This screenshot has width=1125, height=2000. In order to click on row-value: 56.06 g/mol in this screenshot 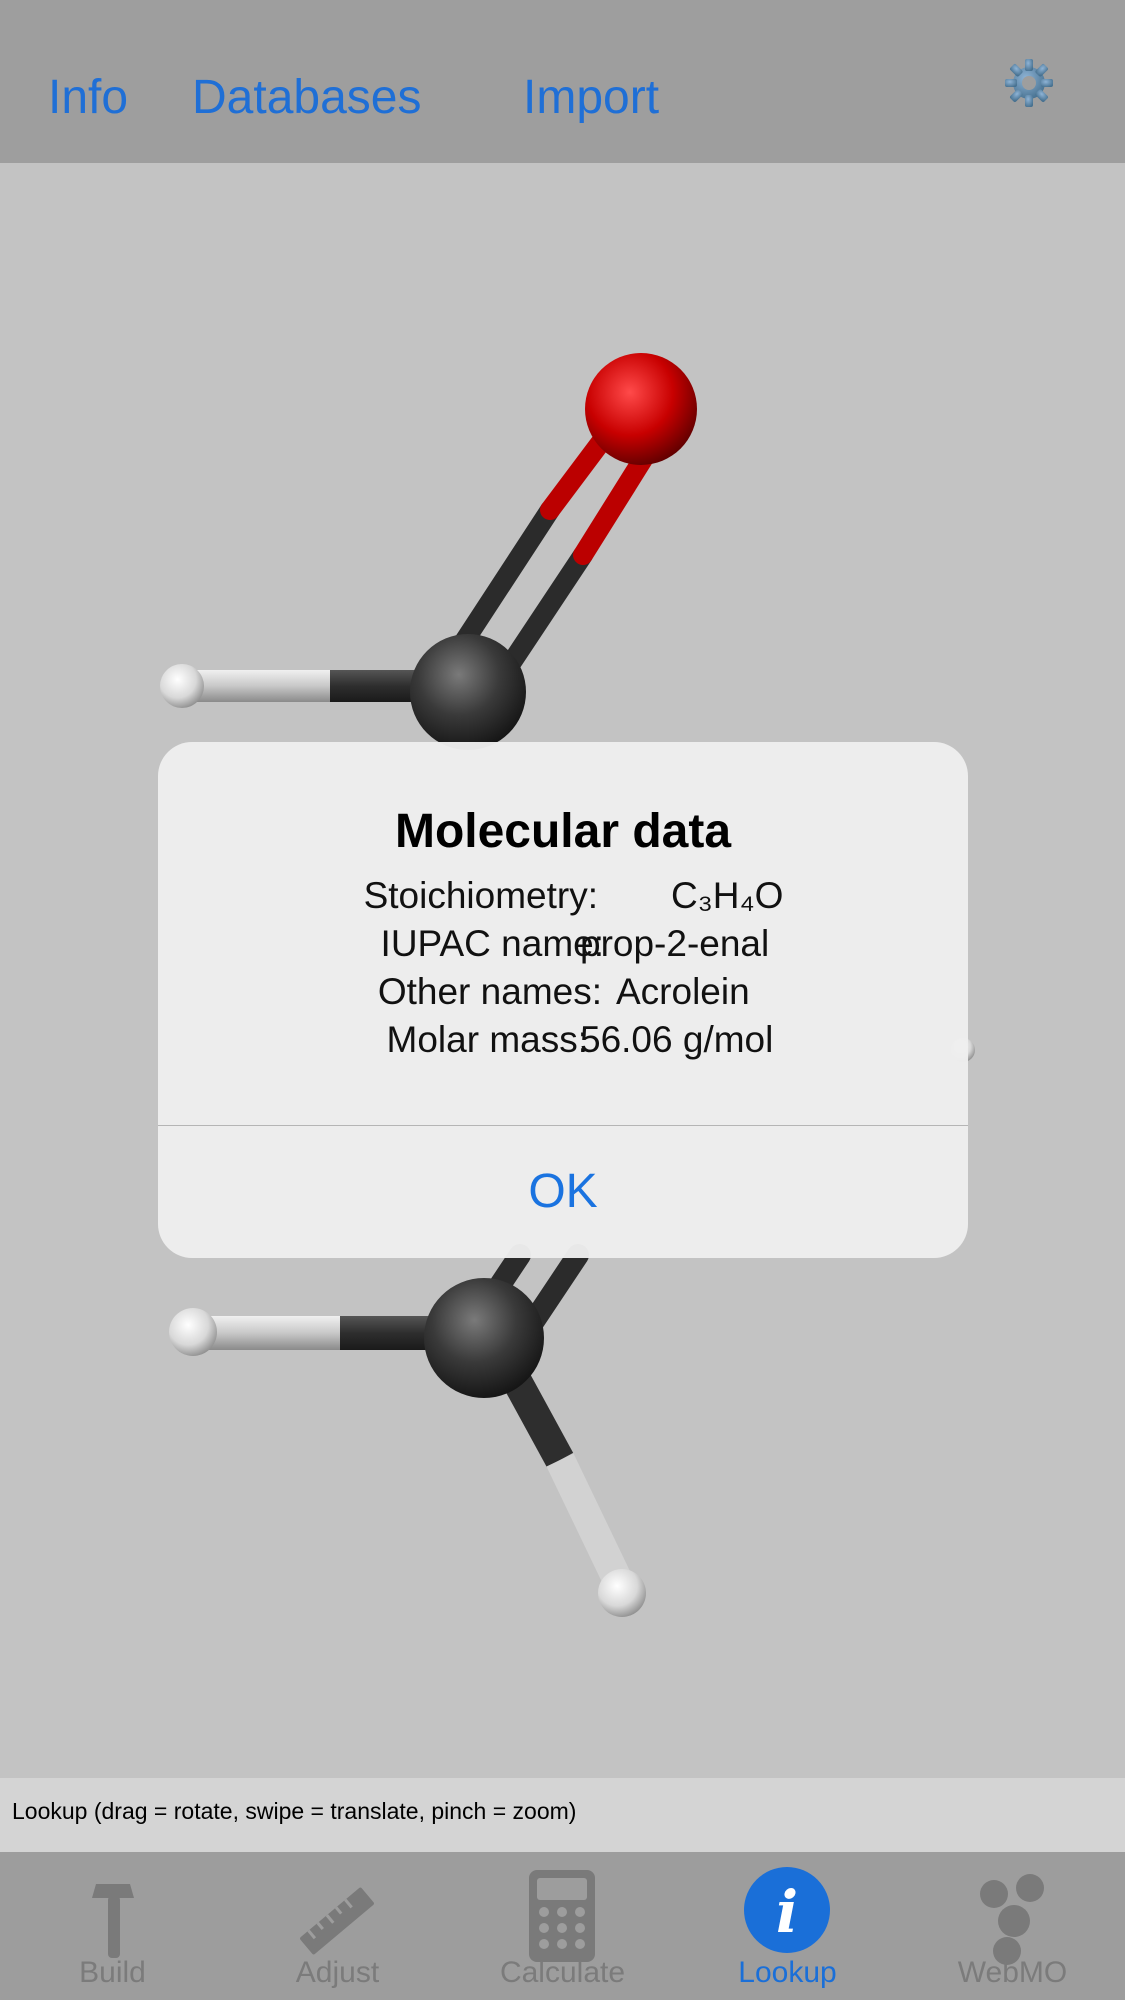, I will do `click(677, 1039)`.